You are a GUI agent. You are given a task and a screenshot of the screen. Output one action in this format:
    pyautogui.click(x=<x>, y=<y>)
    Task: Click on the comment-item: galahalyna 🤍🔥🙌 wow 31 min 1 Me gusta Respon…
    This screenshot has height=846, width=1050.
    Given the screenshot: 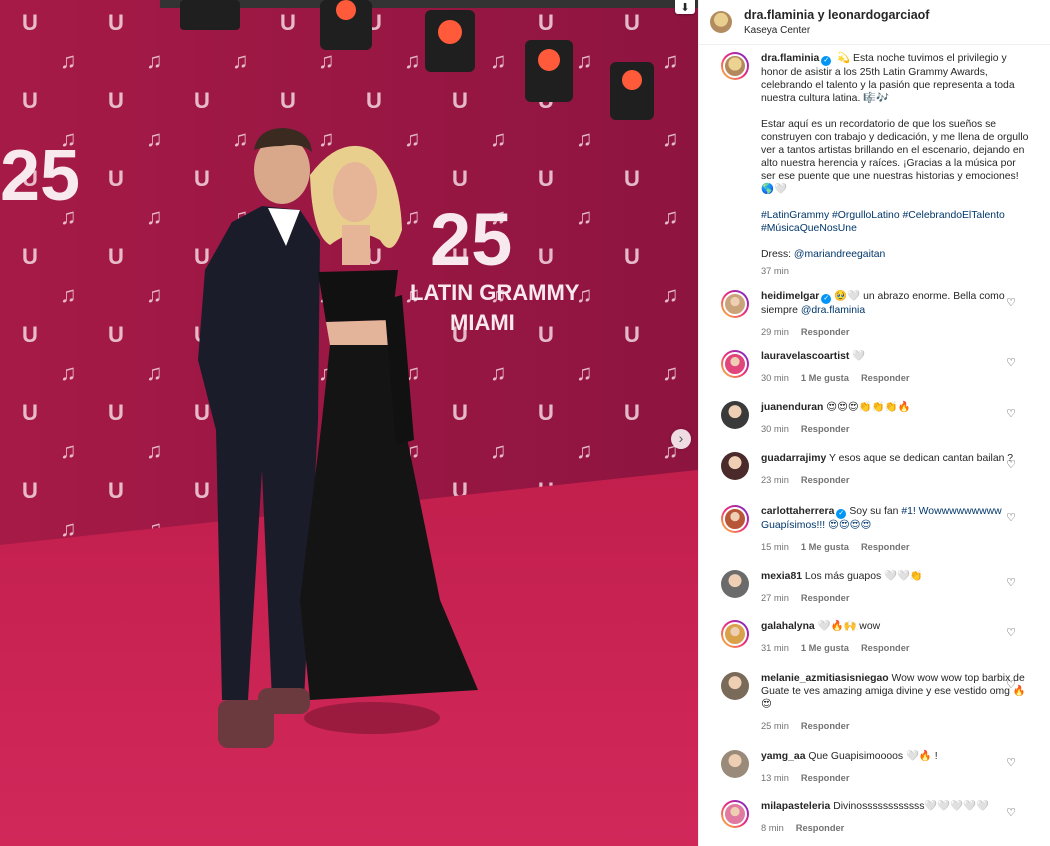 What is the action you would take?
    pyautogui.click(x=873, y=637)
    